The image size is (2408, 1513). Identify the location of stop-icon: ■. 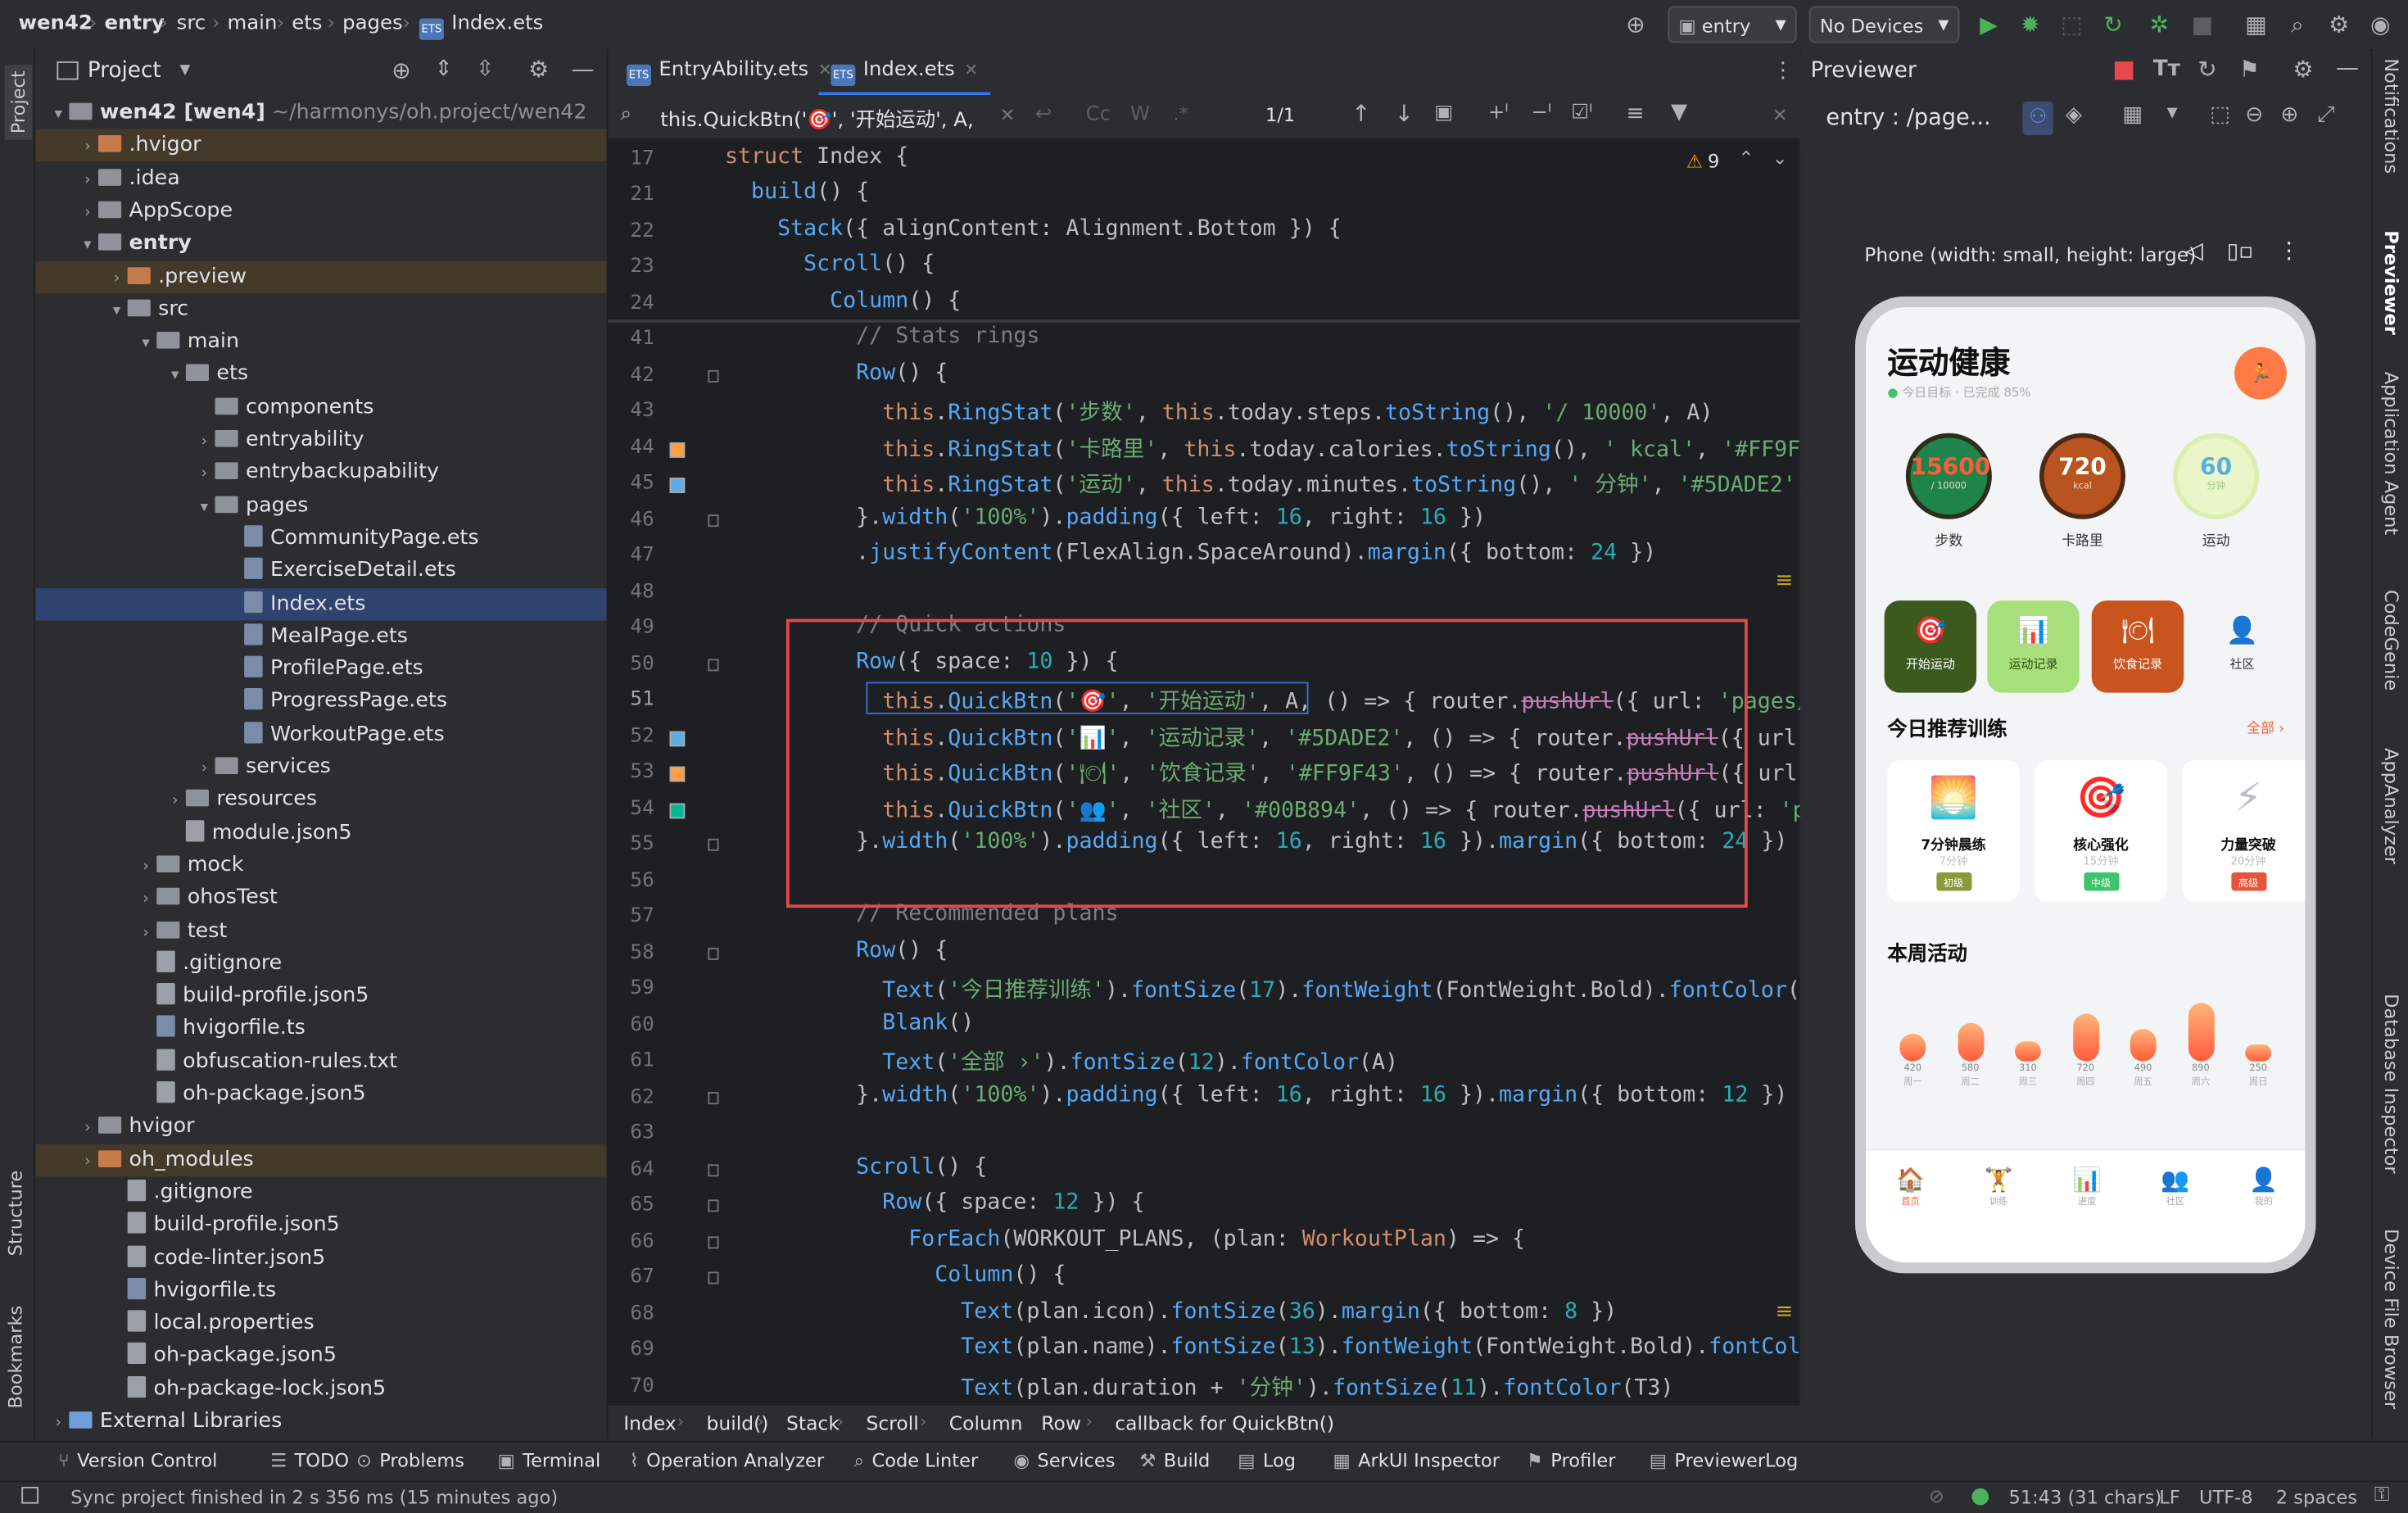
(2202, 24).